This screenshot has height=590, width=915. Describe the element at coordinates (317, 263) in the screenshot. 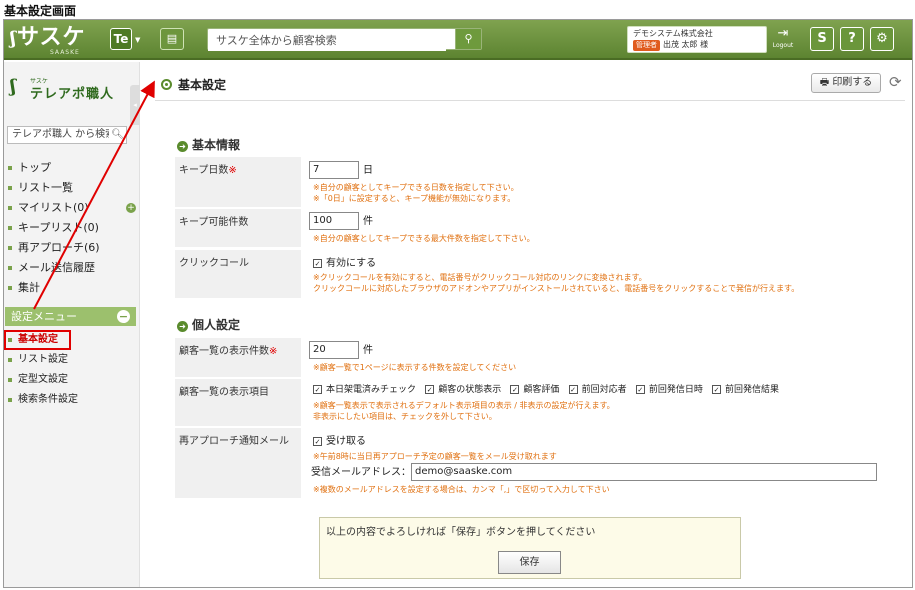

I see `click-call-checkbox: ✓` at that location.